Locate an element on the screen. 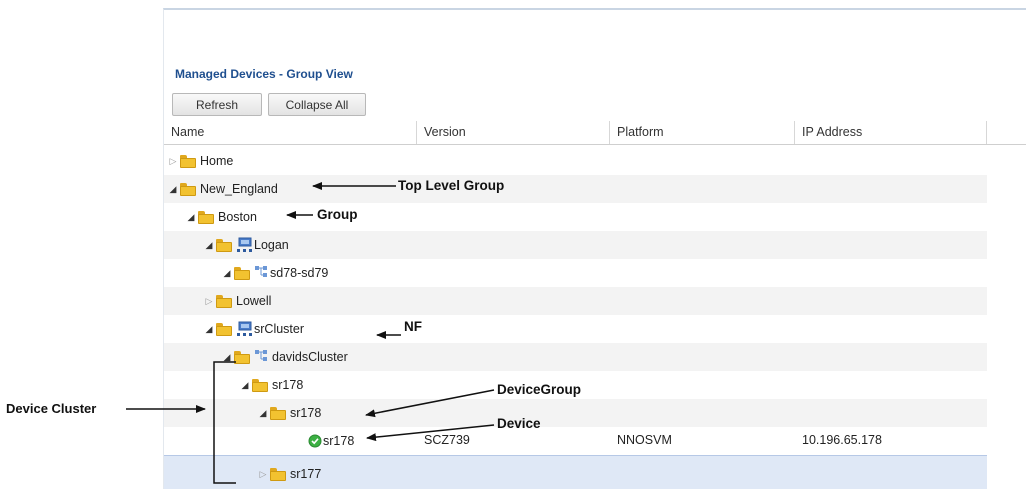  arrow-device is located at coordinates (430, 433).